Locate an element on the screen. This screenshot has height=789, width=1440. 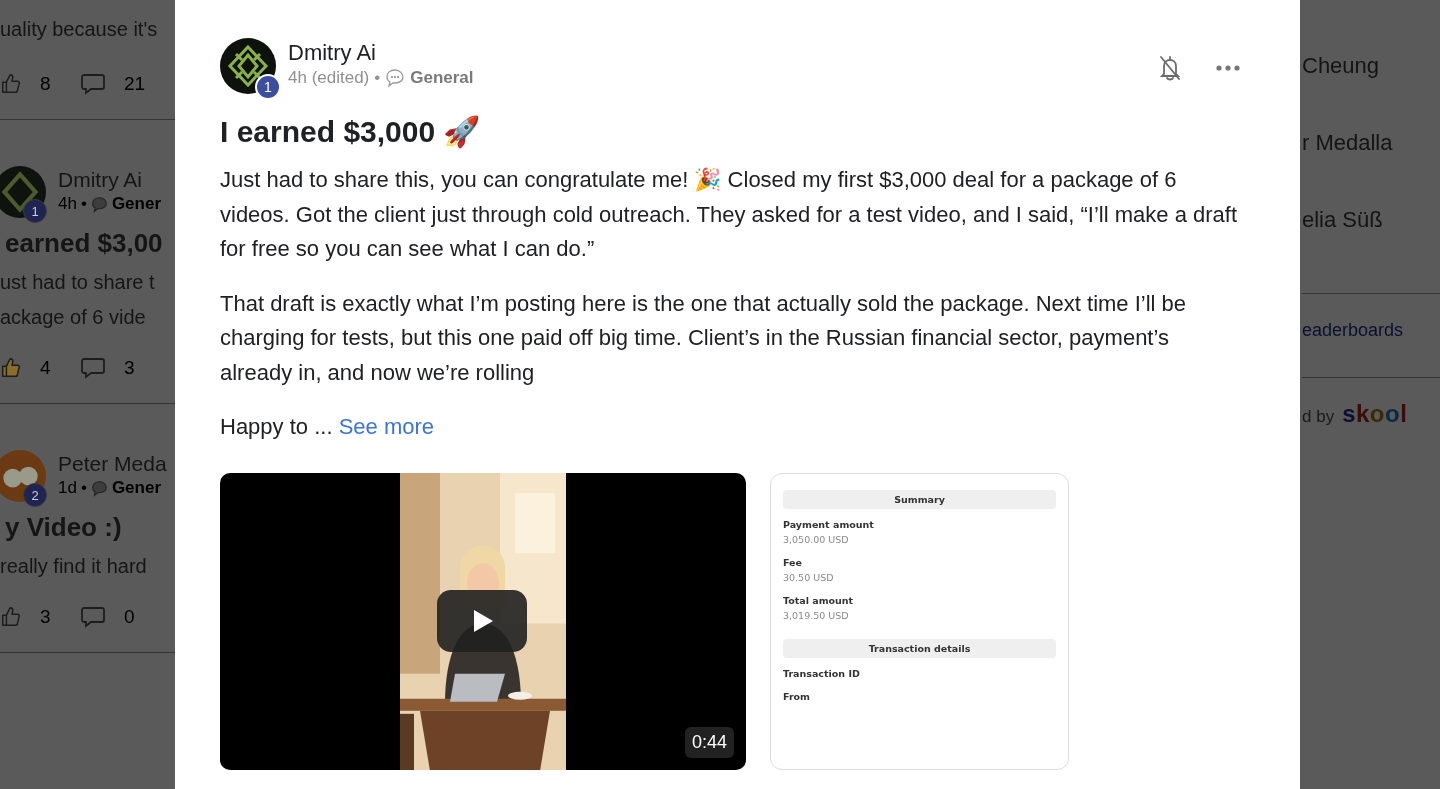
leaderboards-link: eaderboards is located at coordinates (1371, 330).